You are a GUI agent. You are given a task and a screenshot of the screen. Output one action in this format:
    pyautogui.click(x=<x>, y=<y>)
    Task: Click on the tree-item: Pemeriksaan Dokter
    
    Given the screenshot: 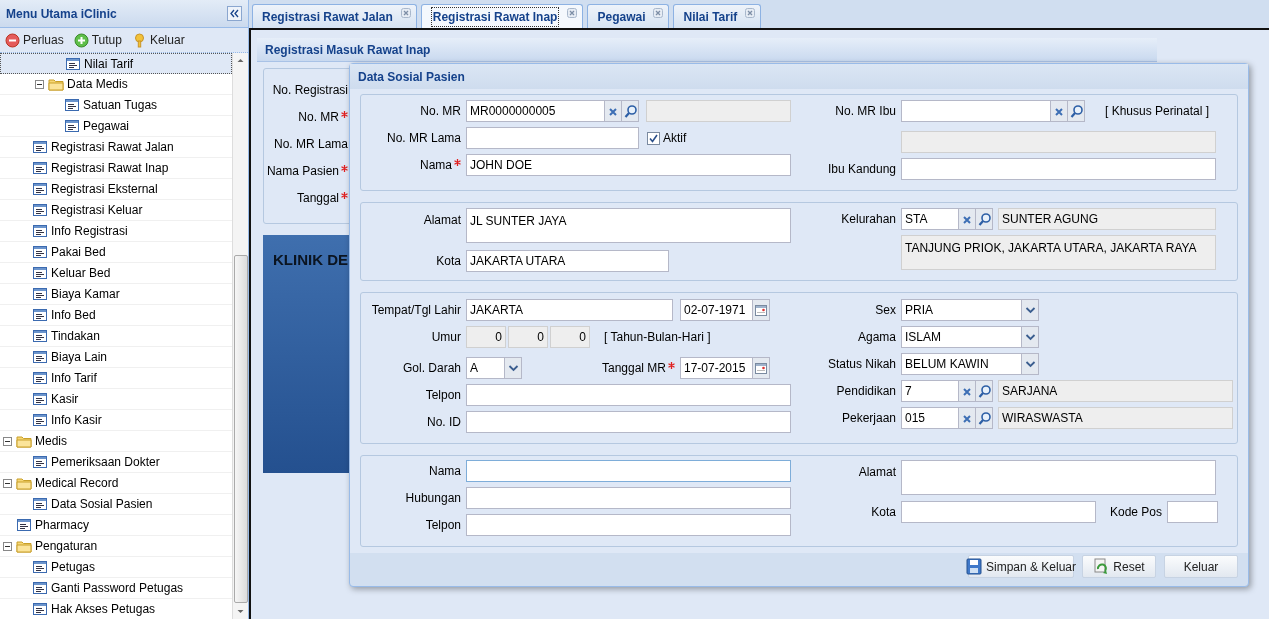 What is the action you would take?
    pyautogui.click(x=116, y=462)
    